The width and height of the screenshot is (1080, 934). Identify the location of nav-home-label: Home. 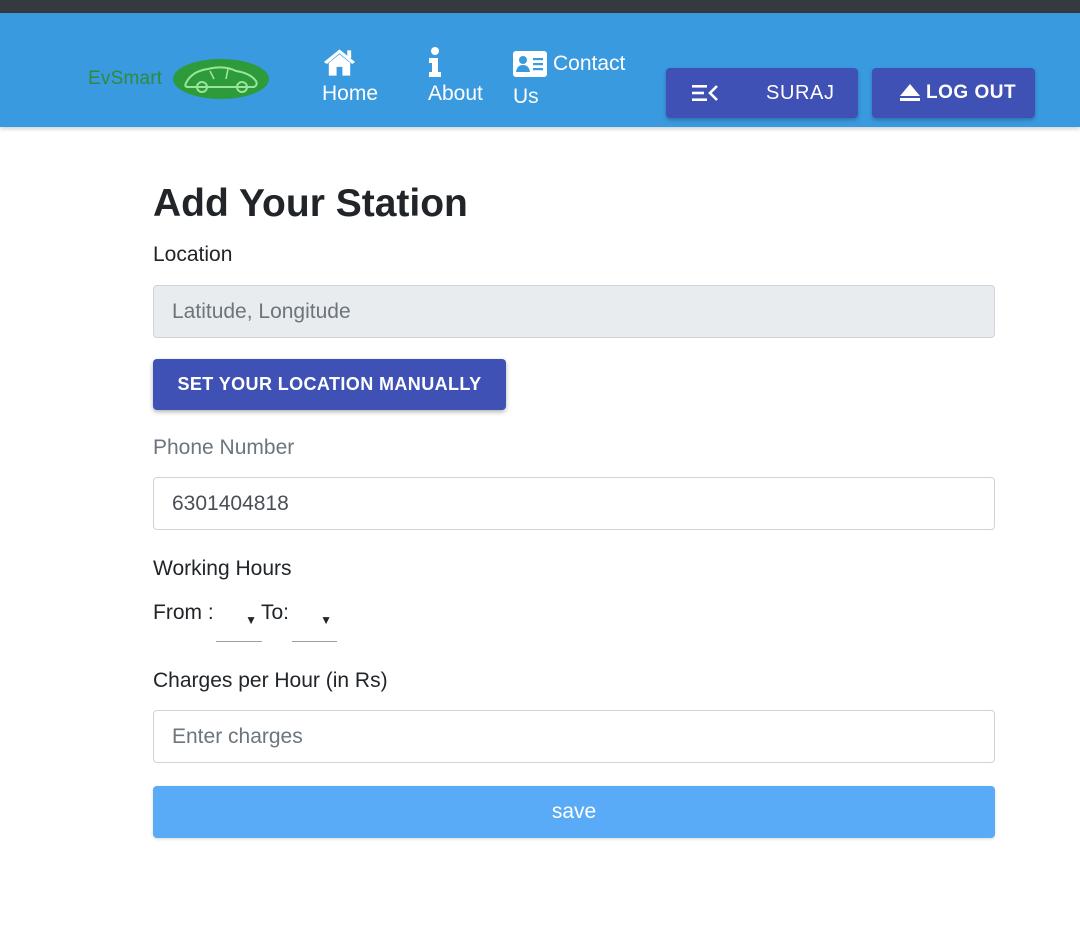
(350, 93).